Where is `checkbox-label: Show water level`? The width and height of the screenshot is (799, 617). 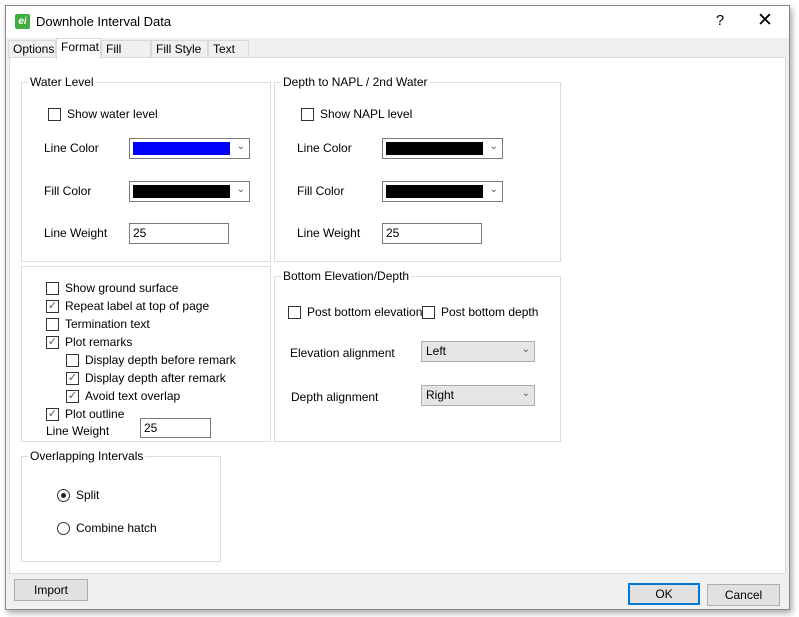 checkbox-label: Show water level is located at coordinates (112, 114).